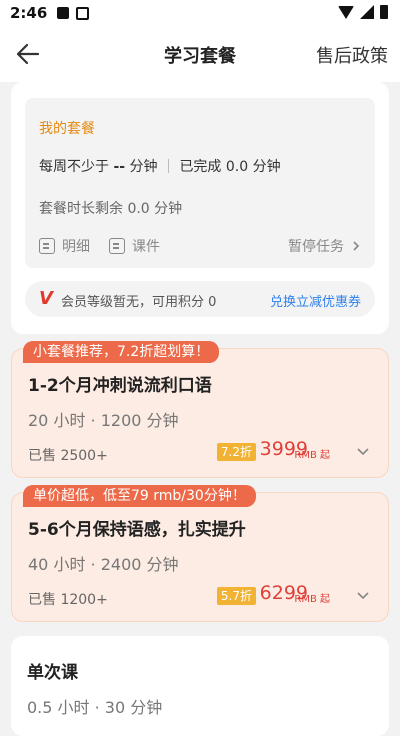 This screenshot has width=400, height=736. What do you see at coordinates (117, 246) in the screenshot?
I see `courseware-icon` at bounding box center [117, 246].